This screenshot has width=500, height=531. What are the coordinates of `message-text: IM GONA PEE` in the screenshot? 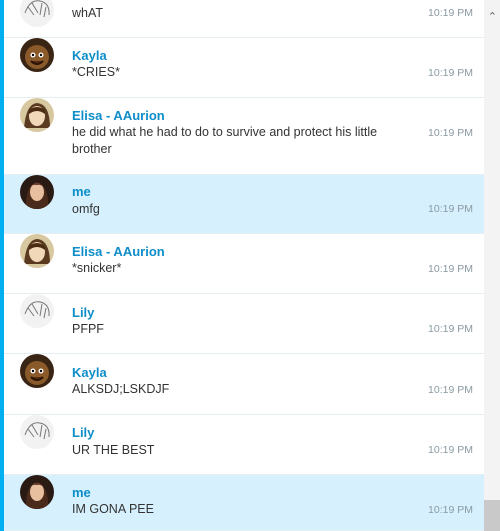 It's located at (113, 509).